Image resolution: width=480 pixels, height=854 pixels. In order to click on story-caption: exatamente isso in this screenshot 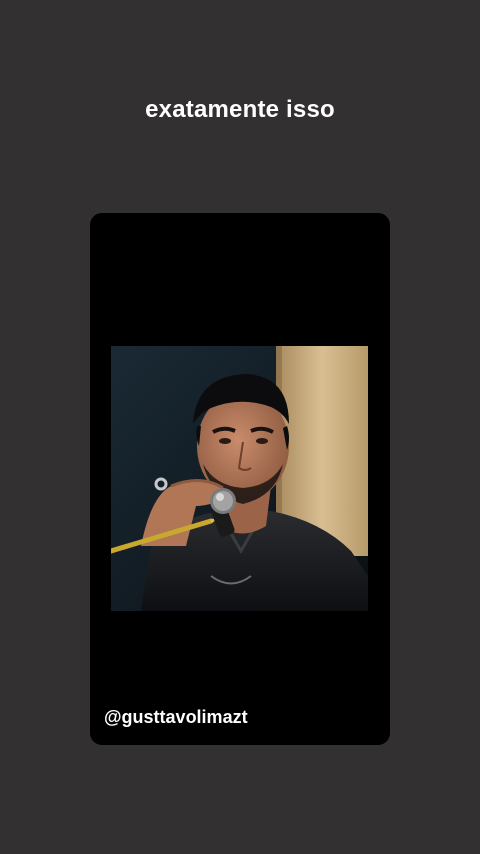, I will do `click(240, 109)`.